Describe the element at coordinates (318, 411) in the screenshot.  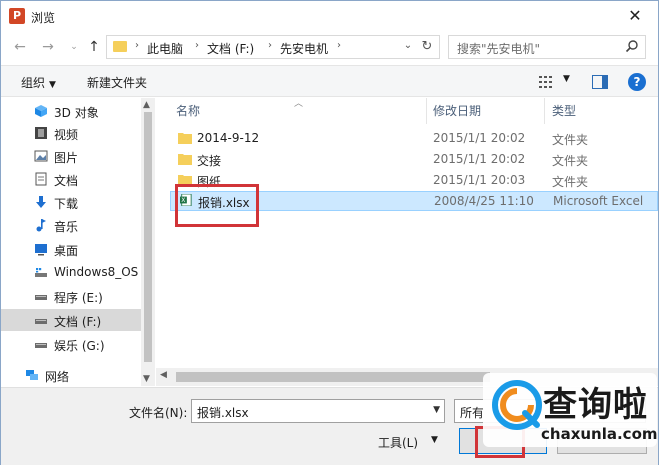
I see `filename-input: 报销.xlsx ▼` at that location.